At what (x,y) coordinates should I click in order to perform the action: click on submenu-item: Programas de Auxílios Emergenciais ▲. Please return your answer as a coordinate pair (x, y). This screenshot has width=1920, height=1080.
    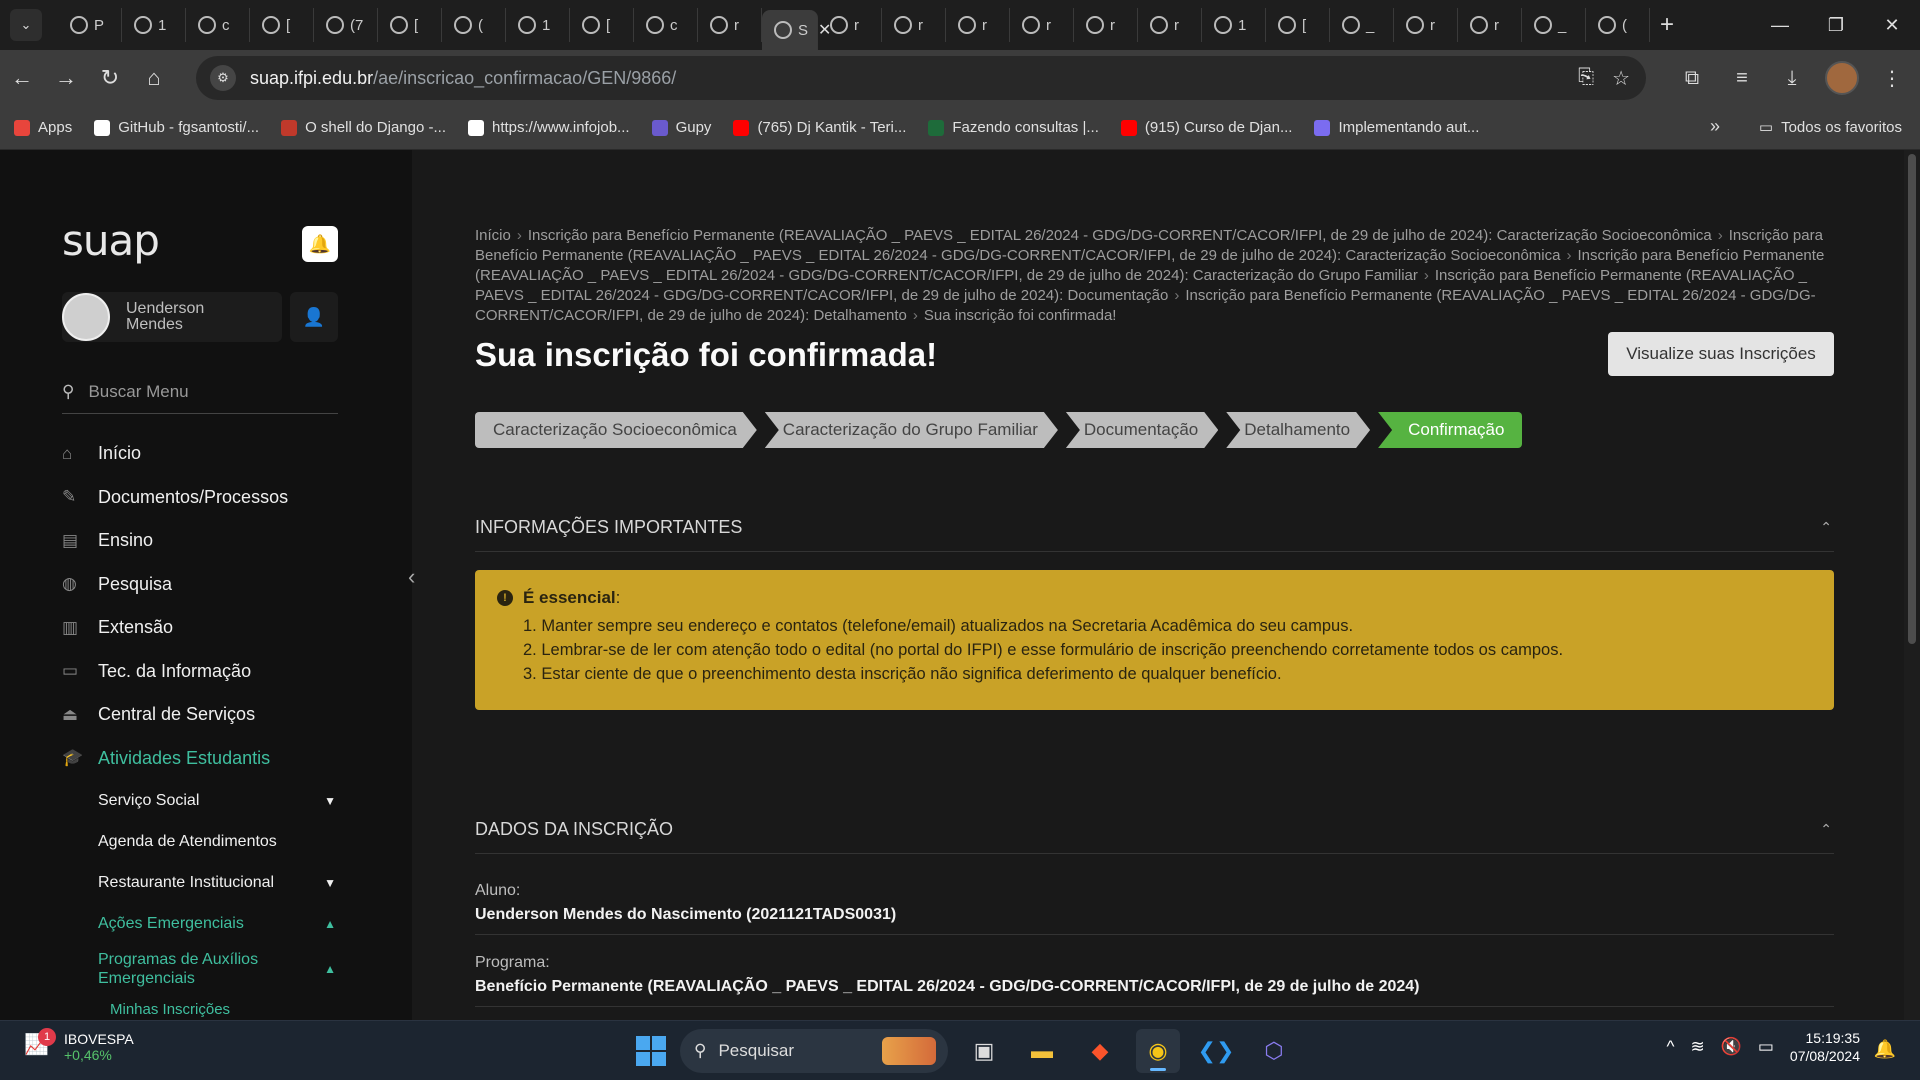
    Looking at the image, I should click on (218, 969).